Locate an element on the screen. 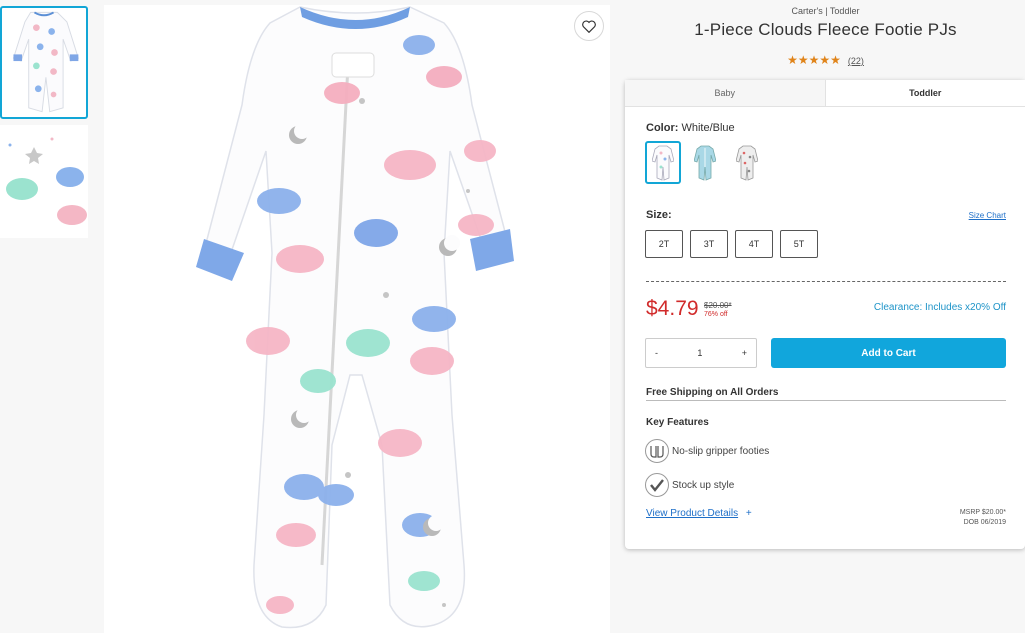 This screenshot has height=633, width=1025. review-count-link: (22) is located at coordinates (856, 61).